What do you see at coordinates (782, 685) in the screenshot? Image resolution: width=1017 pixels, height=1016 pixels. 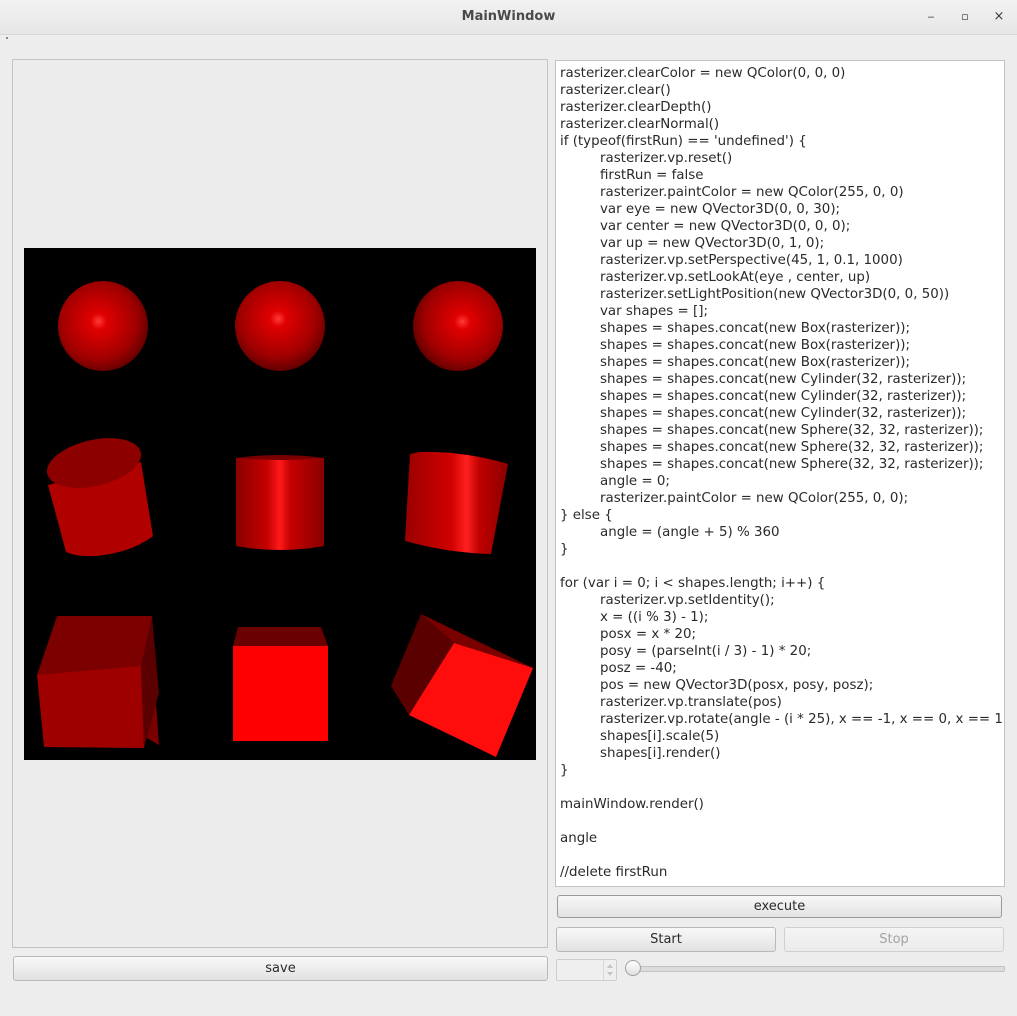 I see `code-line: pos = new QVector3D(posx, posy, posz);` at bounding box center [782, 685].